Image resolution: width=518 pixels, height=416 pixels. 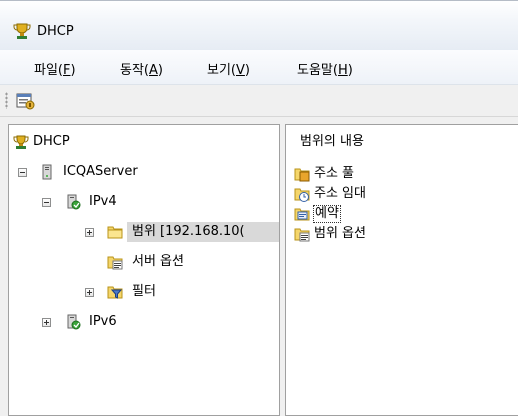 What do you see at coordinates (203, 232) in the screenshot?
I see `tree-item-scope-label: 범위 [192.168.10(` at bounding box center [203, 232].